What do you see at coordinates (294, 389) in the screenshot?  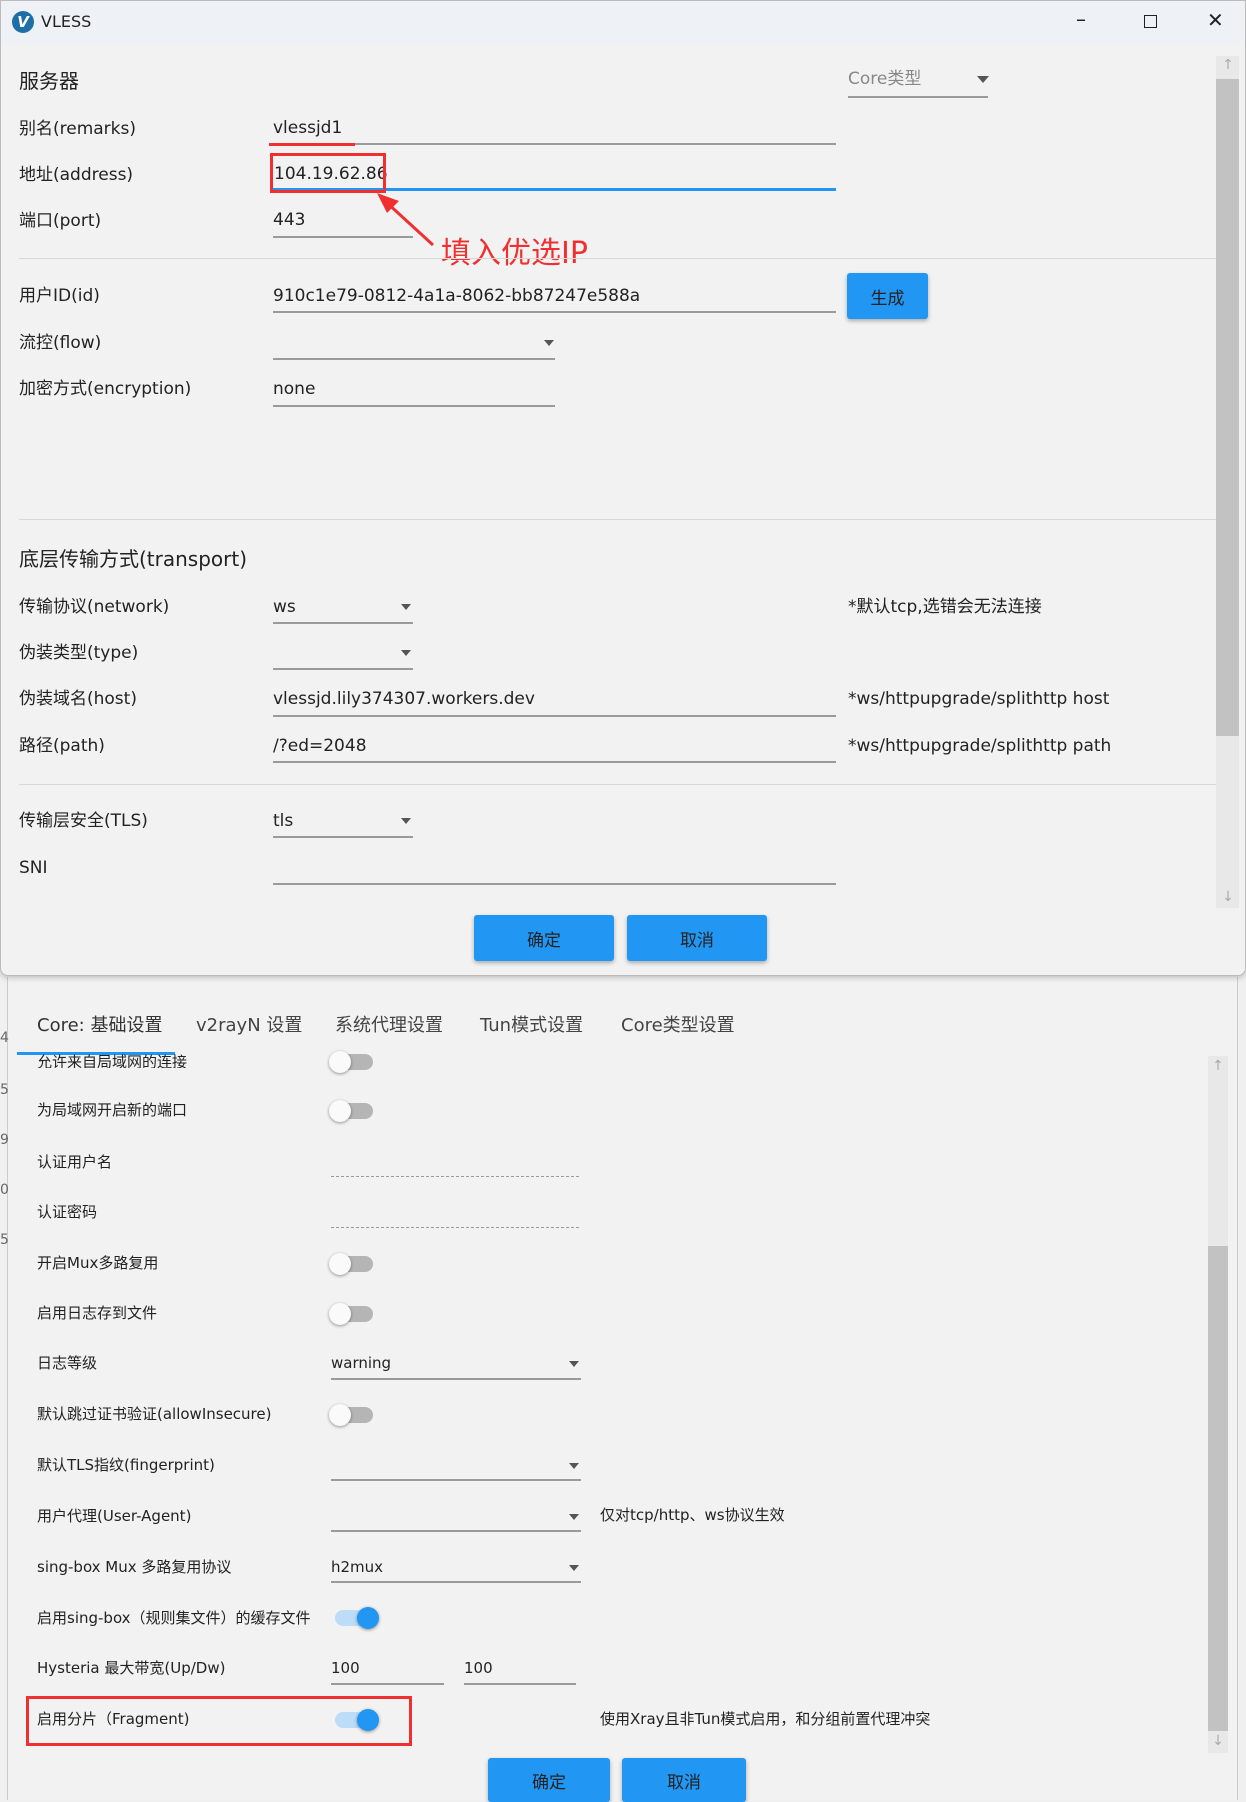 I see `encryption-input: none` at bounding box center [294, 389].